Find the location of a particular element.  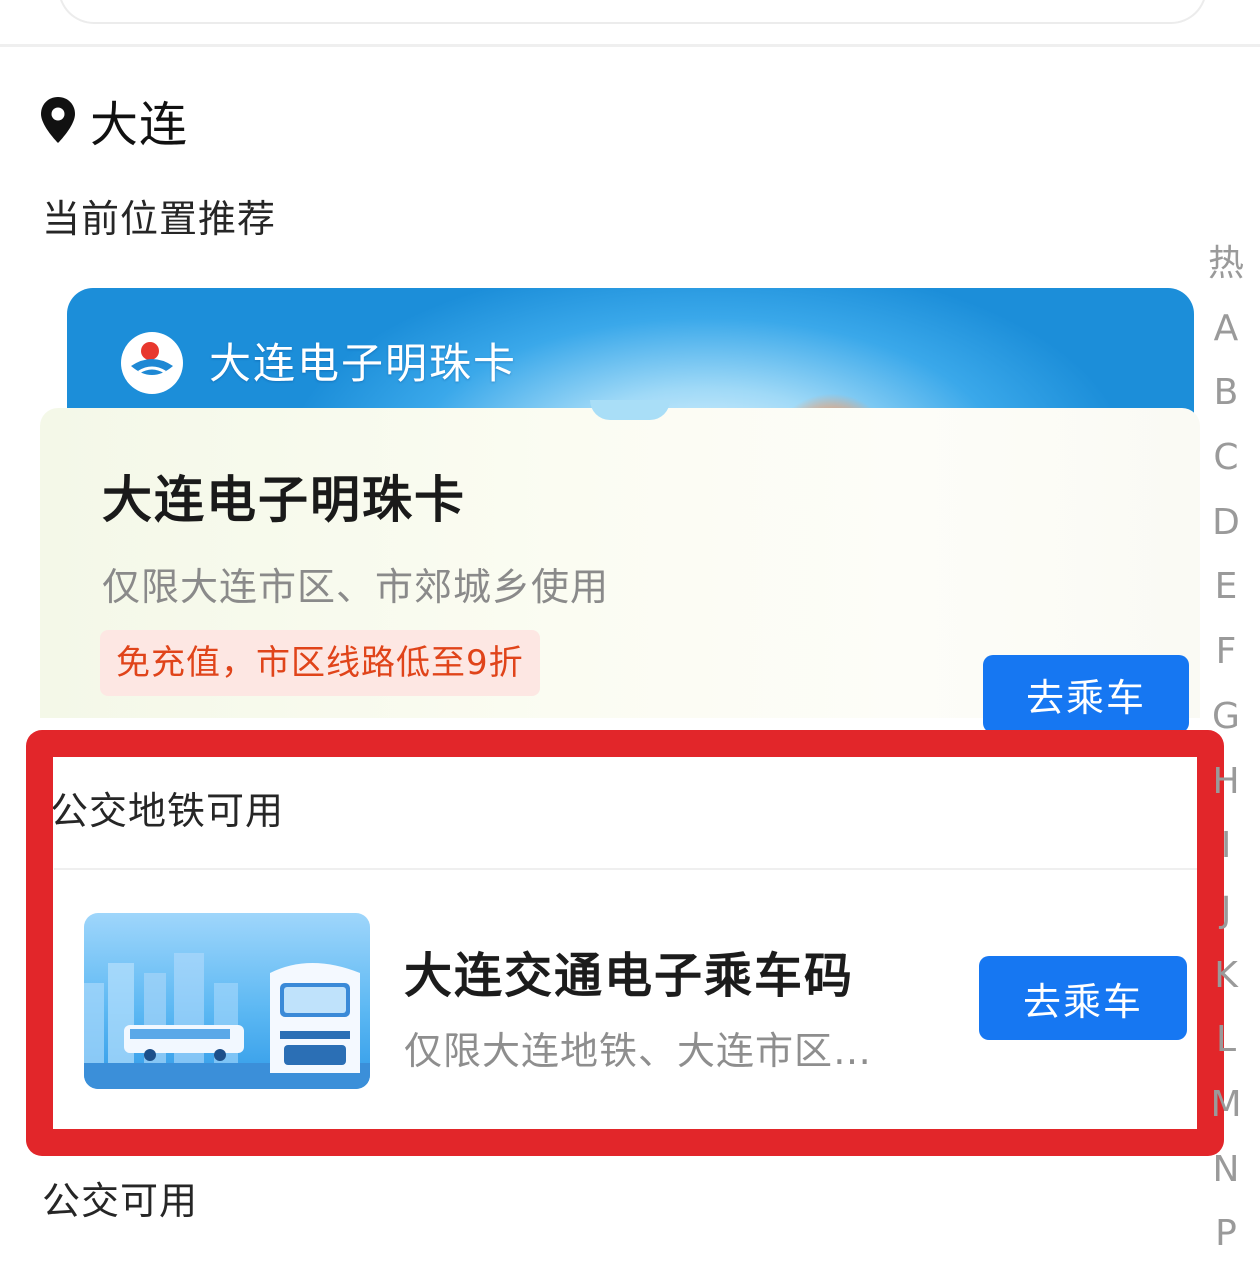

divider is located at coordinates (630, 45).